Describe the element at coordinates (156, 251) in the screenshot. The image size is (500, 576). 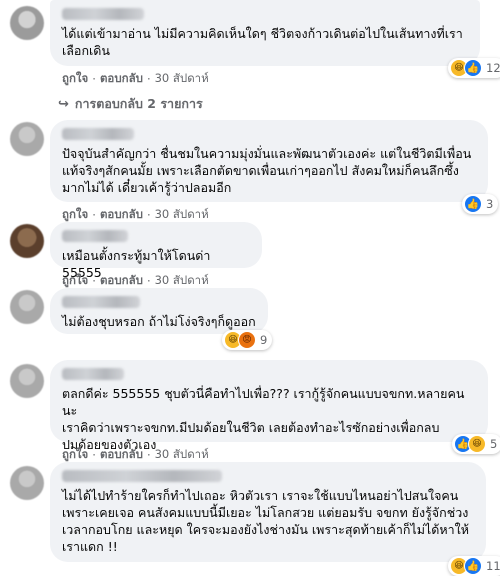
I see `comment-bubble: เหมือนตั้งกระทู้มาให้โดนด่า 55555` at that location.